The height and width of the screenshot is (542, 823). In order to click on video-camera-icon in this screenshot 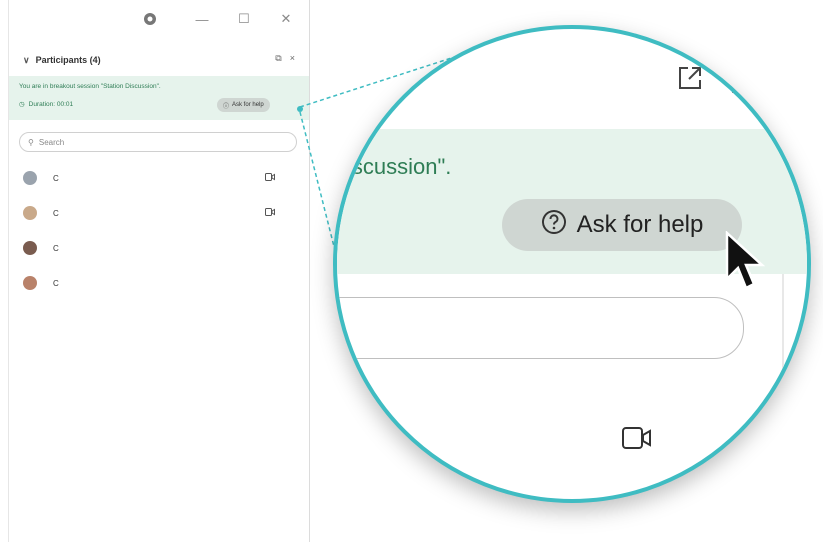, I will do `click(637, 440)`.